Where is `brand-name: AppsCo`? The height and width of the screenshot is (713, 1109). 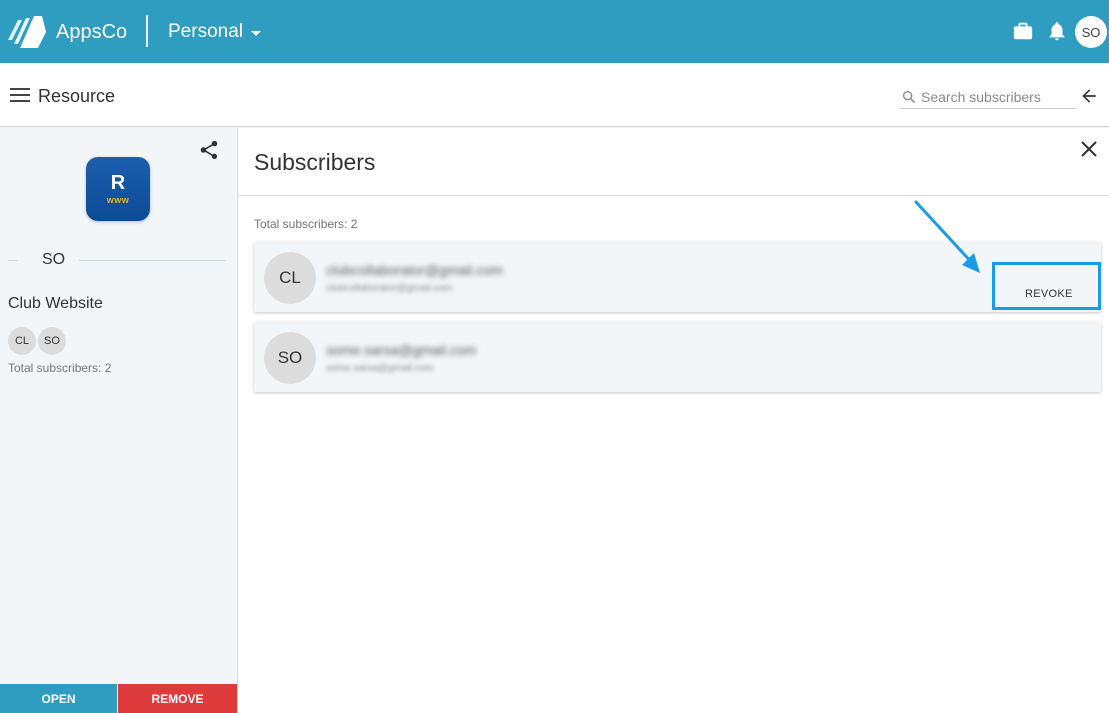
brand-name: AppsCo is located at coordinates (91, 32).